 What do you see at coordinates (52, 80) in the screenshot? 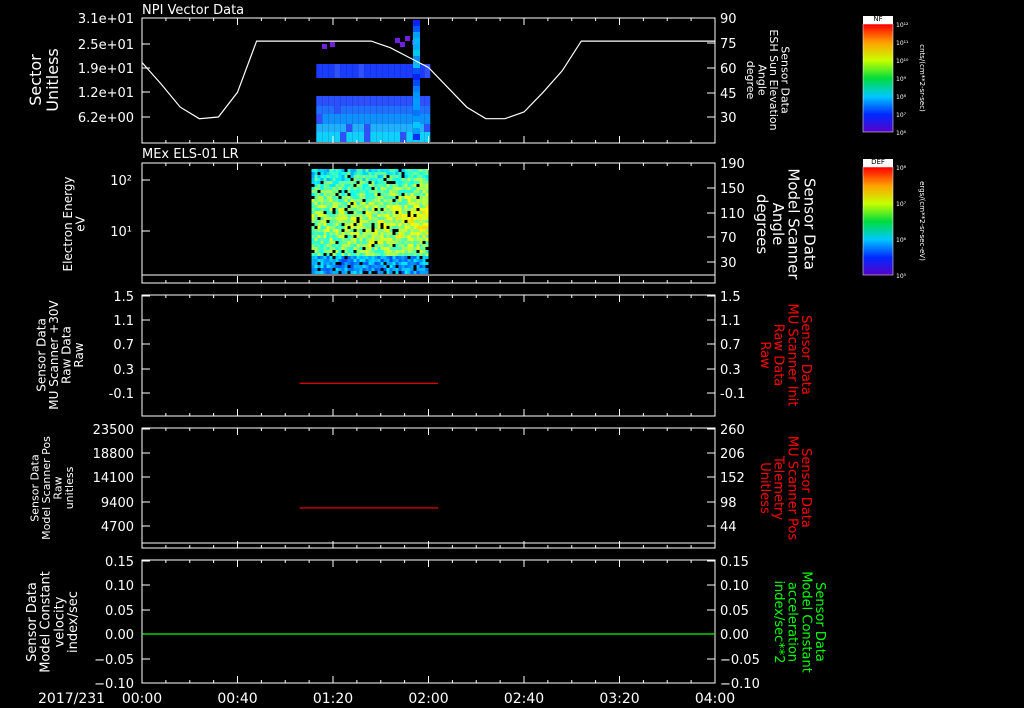
I see `panel1-ylabel-line: Unitless` at bounding box center [52, 80].